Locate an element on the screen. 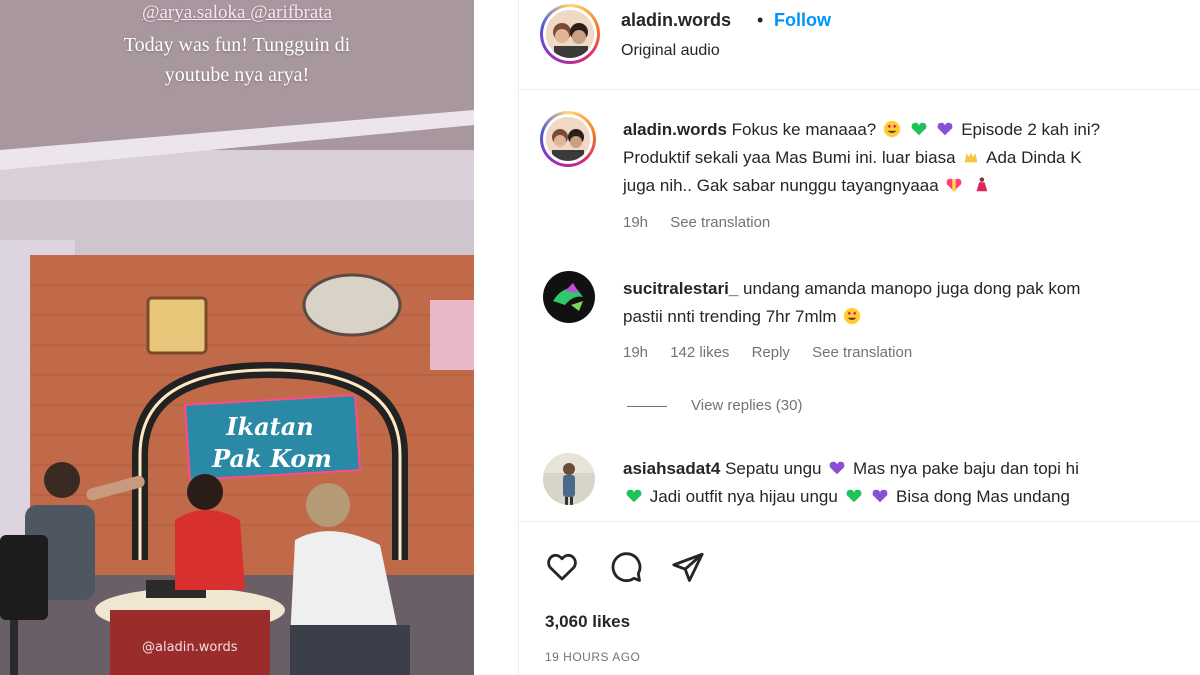  heart-ribbon-emoji is located at coordinates (954, 185).